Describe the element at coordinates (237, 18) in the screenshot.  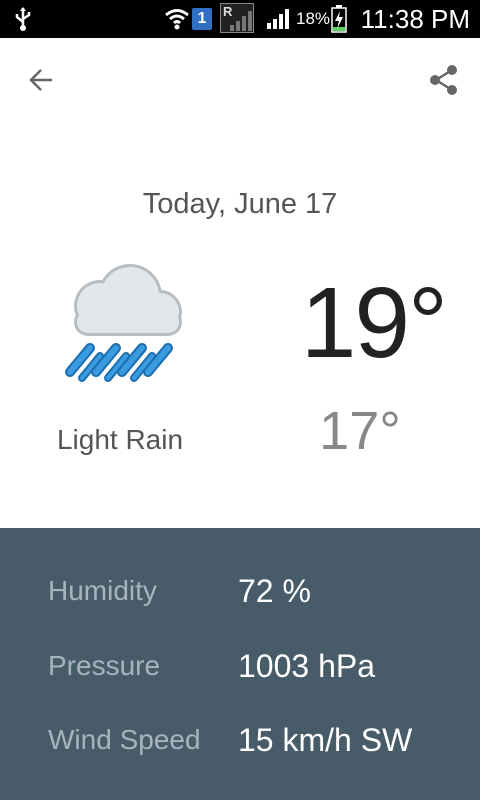
I see `roaming-signal-icon: R` at that location.